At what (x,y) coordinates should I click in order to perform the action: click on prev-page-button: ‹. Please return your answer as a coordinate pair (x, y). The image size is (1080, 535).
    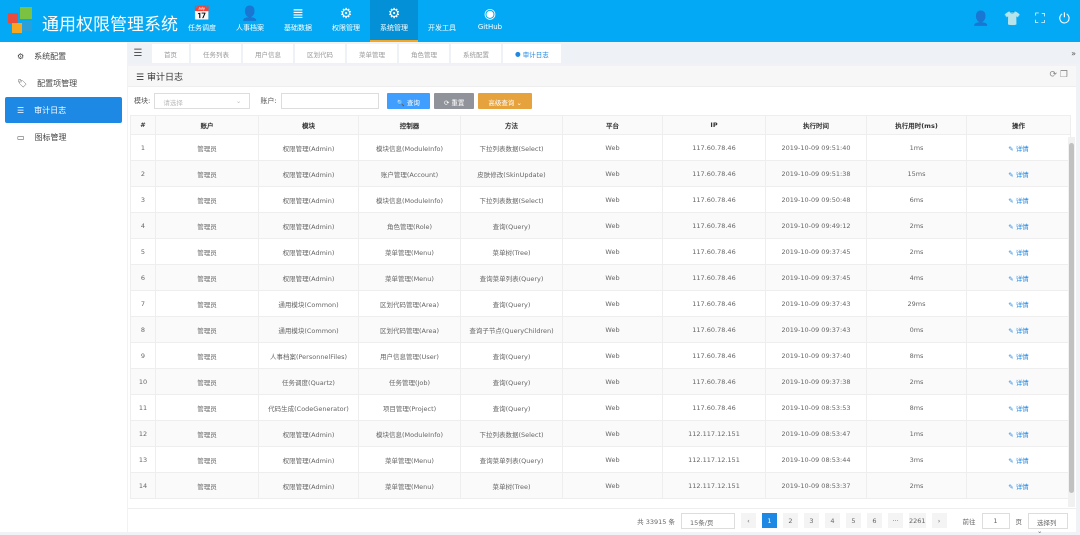
    Looking at the image, I should click on (748, 520).